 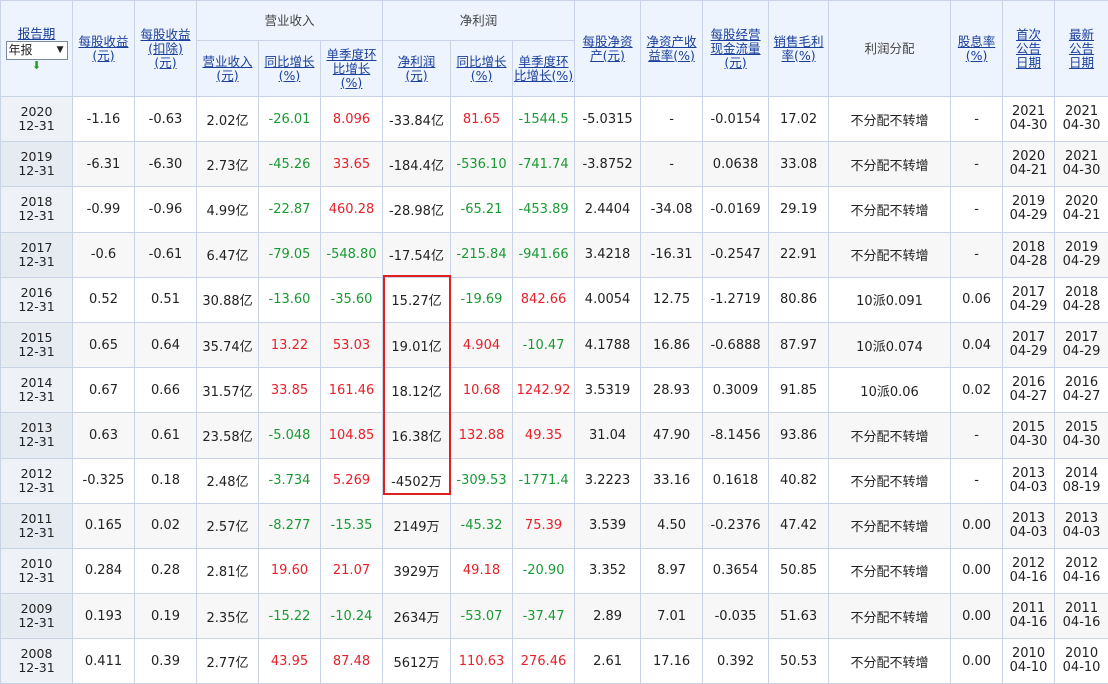 I want to click on gross-margin-cell: 22.91, so click(x=799, y=254).